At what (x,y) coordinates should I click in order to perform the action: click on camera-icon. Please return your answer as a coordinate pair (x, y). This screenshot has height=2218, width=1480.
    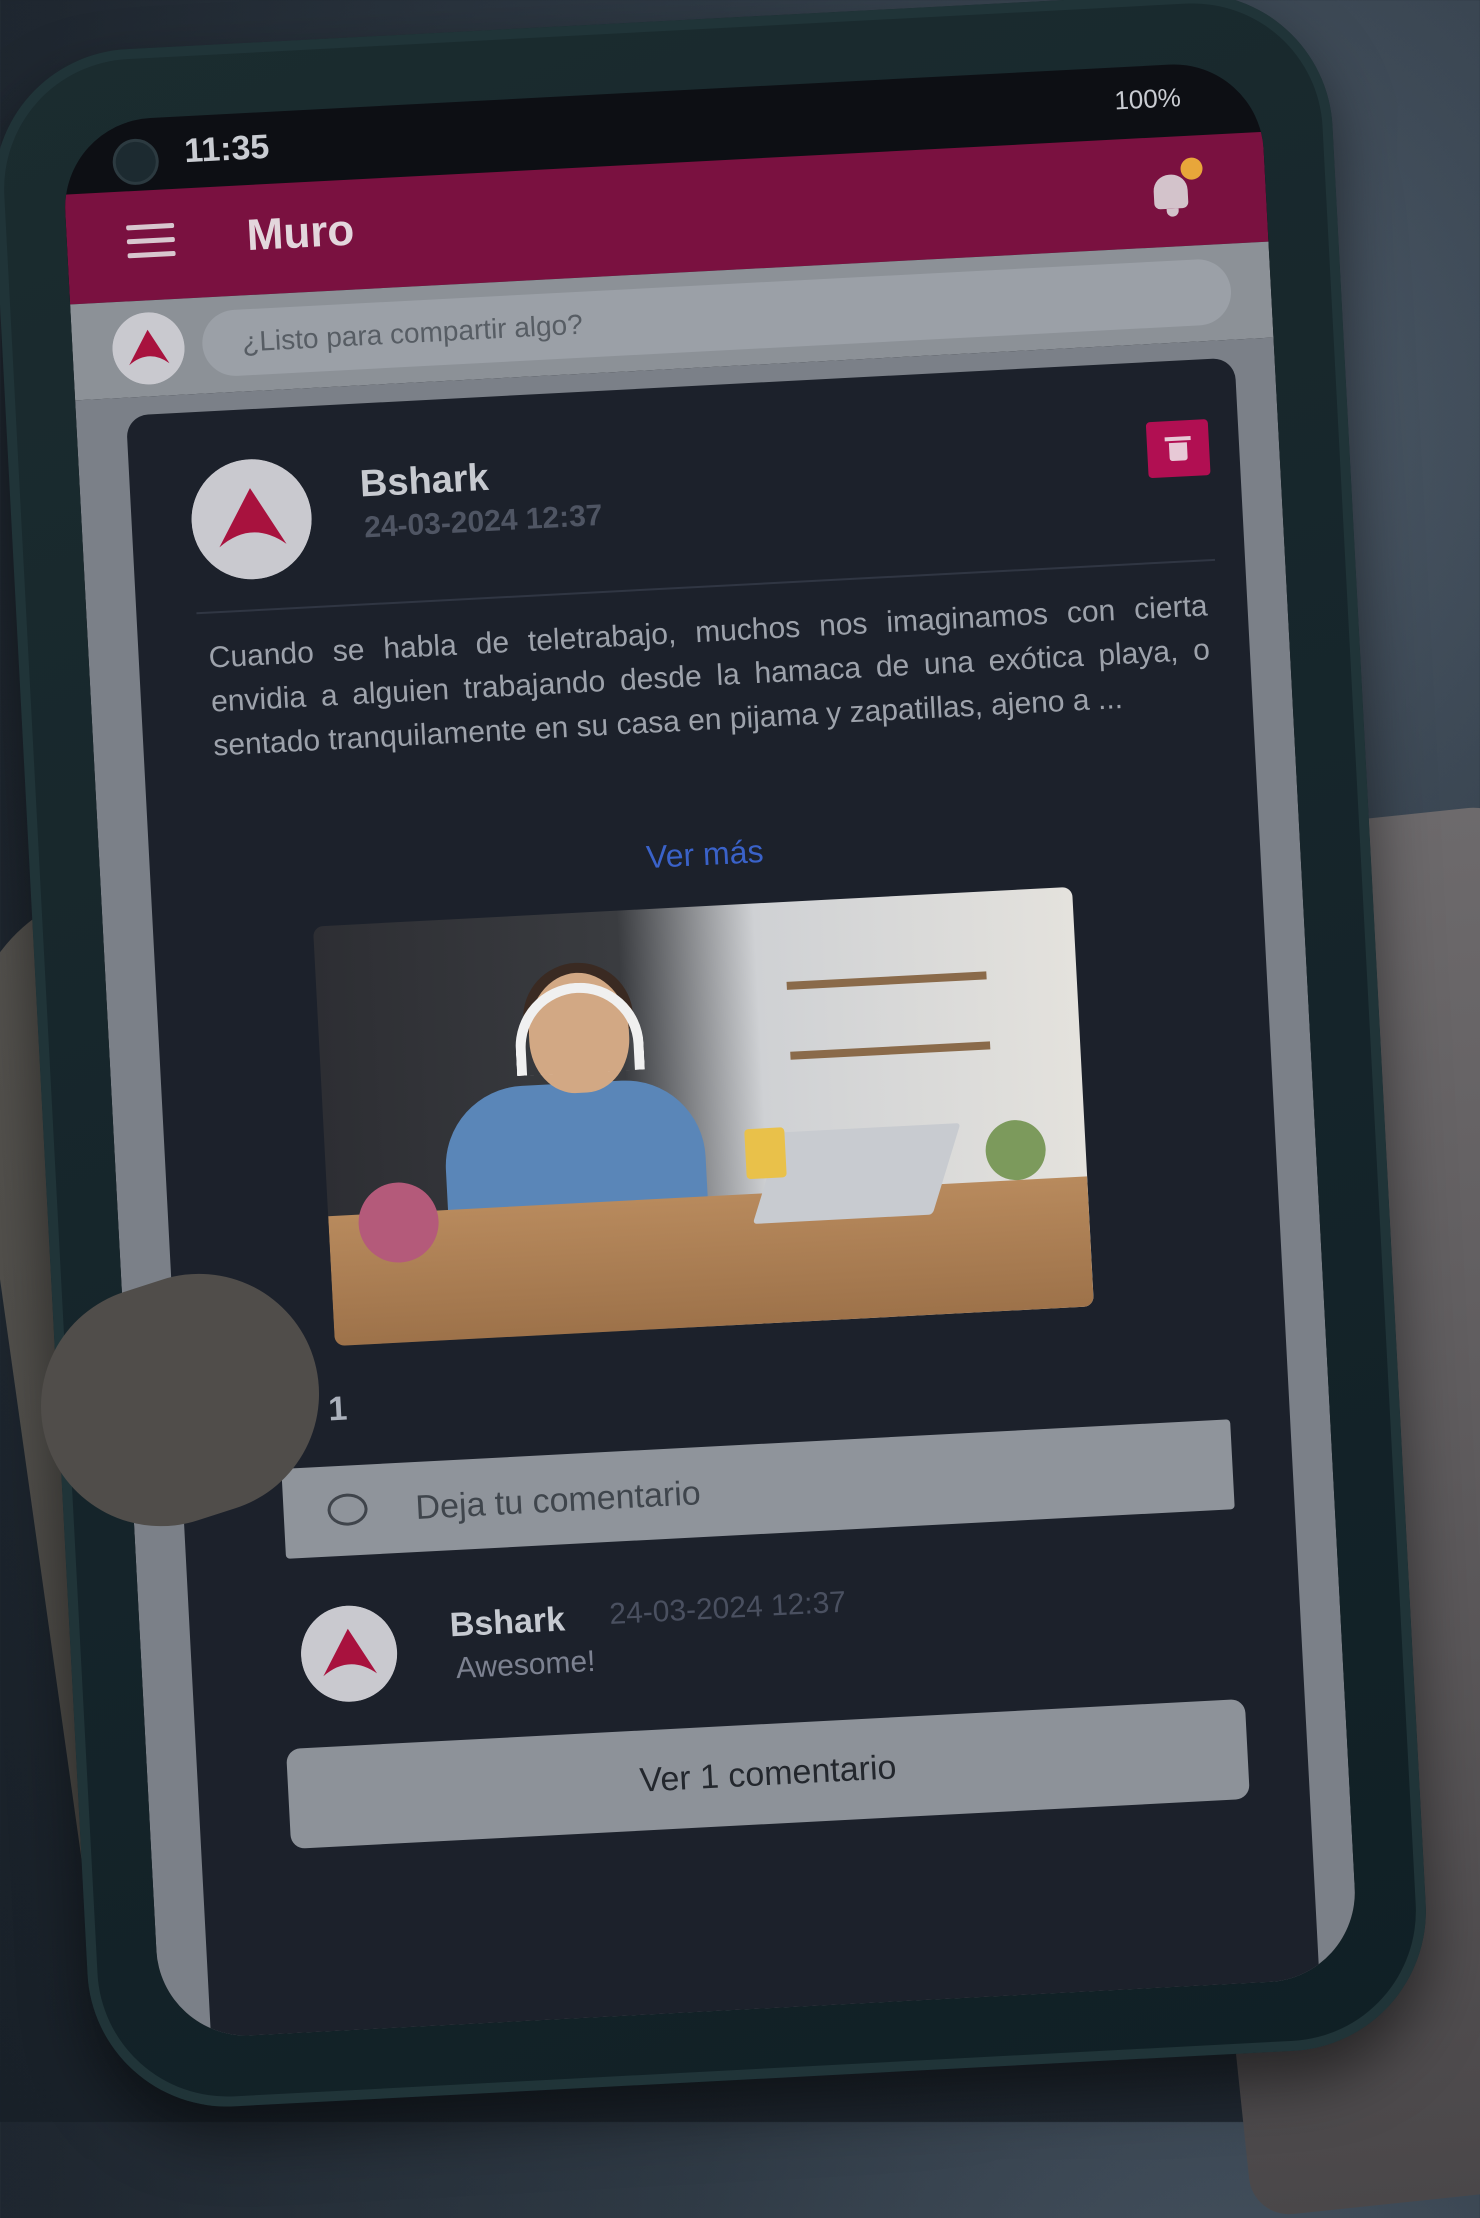
    Looking at the image, I should click on (135, 162).